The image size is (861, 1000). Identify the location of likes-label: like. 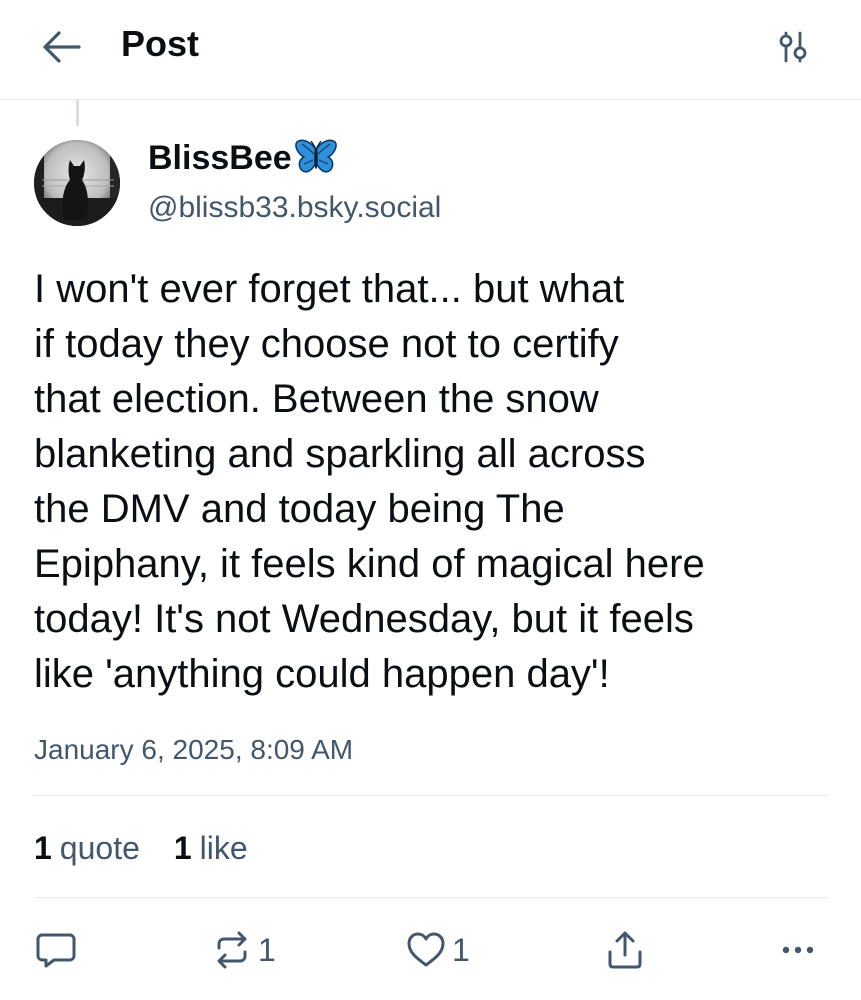
(223, 847).